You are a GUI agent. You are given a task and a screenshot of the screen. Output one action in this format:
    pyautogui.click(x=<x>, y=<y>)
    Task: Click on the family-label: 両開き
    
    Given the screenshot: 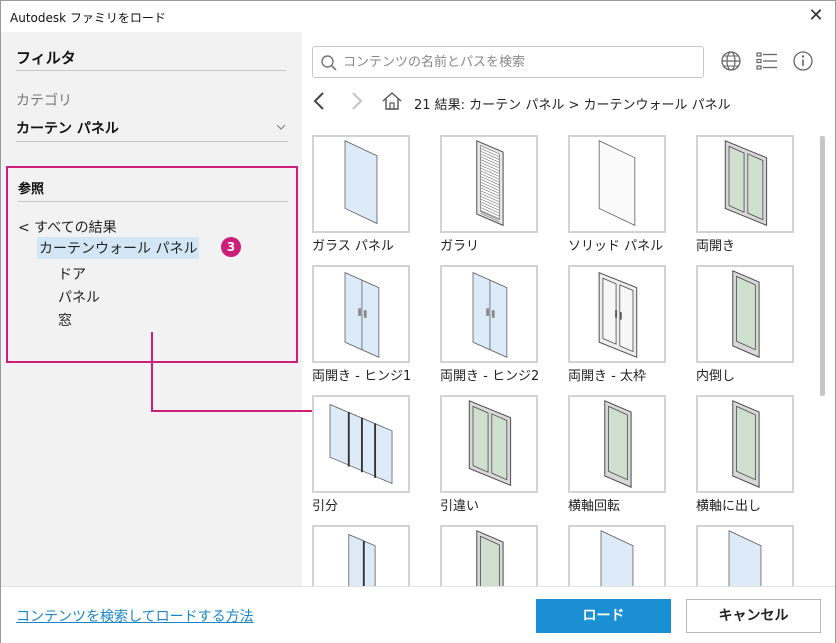 What is the action you would take?
    pyautogui.click(x=716, y=246)
    